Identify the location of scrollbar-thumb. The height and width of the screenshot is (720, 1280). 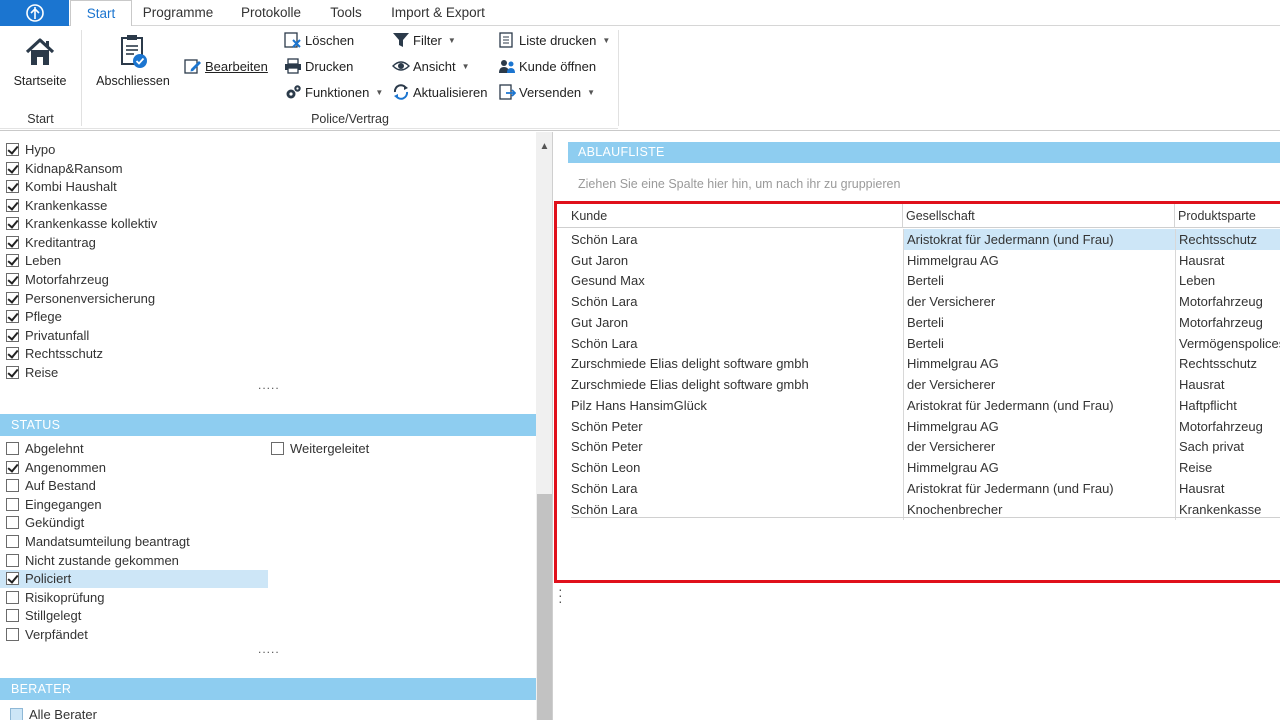
(544, 607).